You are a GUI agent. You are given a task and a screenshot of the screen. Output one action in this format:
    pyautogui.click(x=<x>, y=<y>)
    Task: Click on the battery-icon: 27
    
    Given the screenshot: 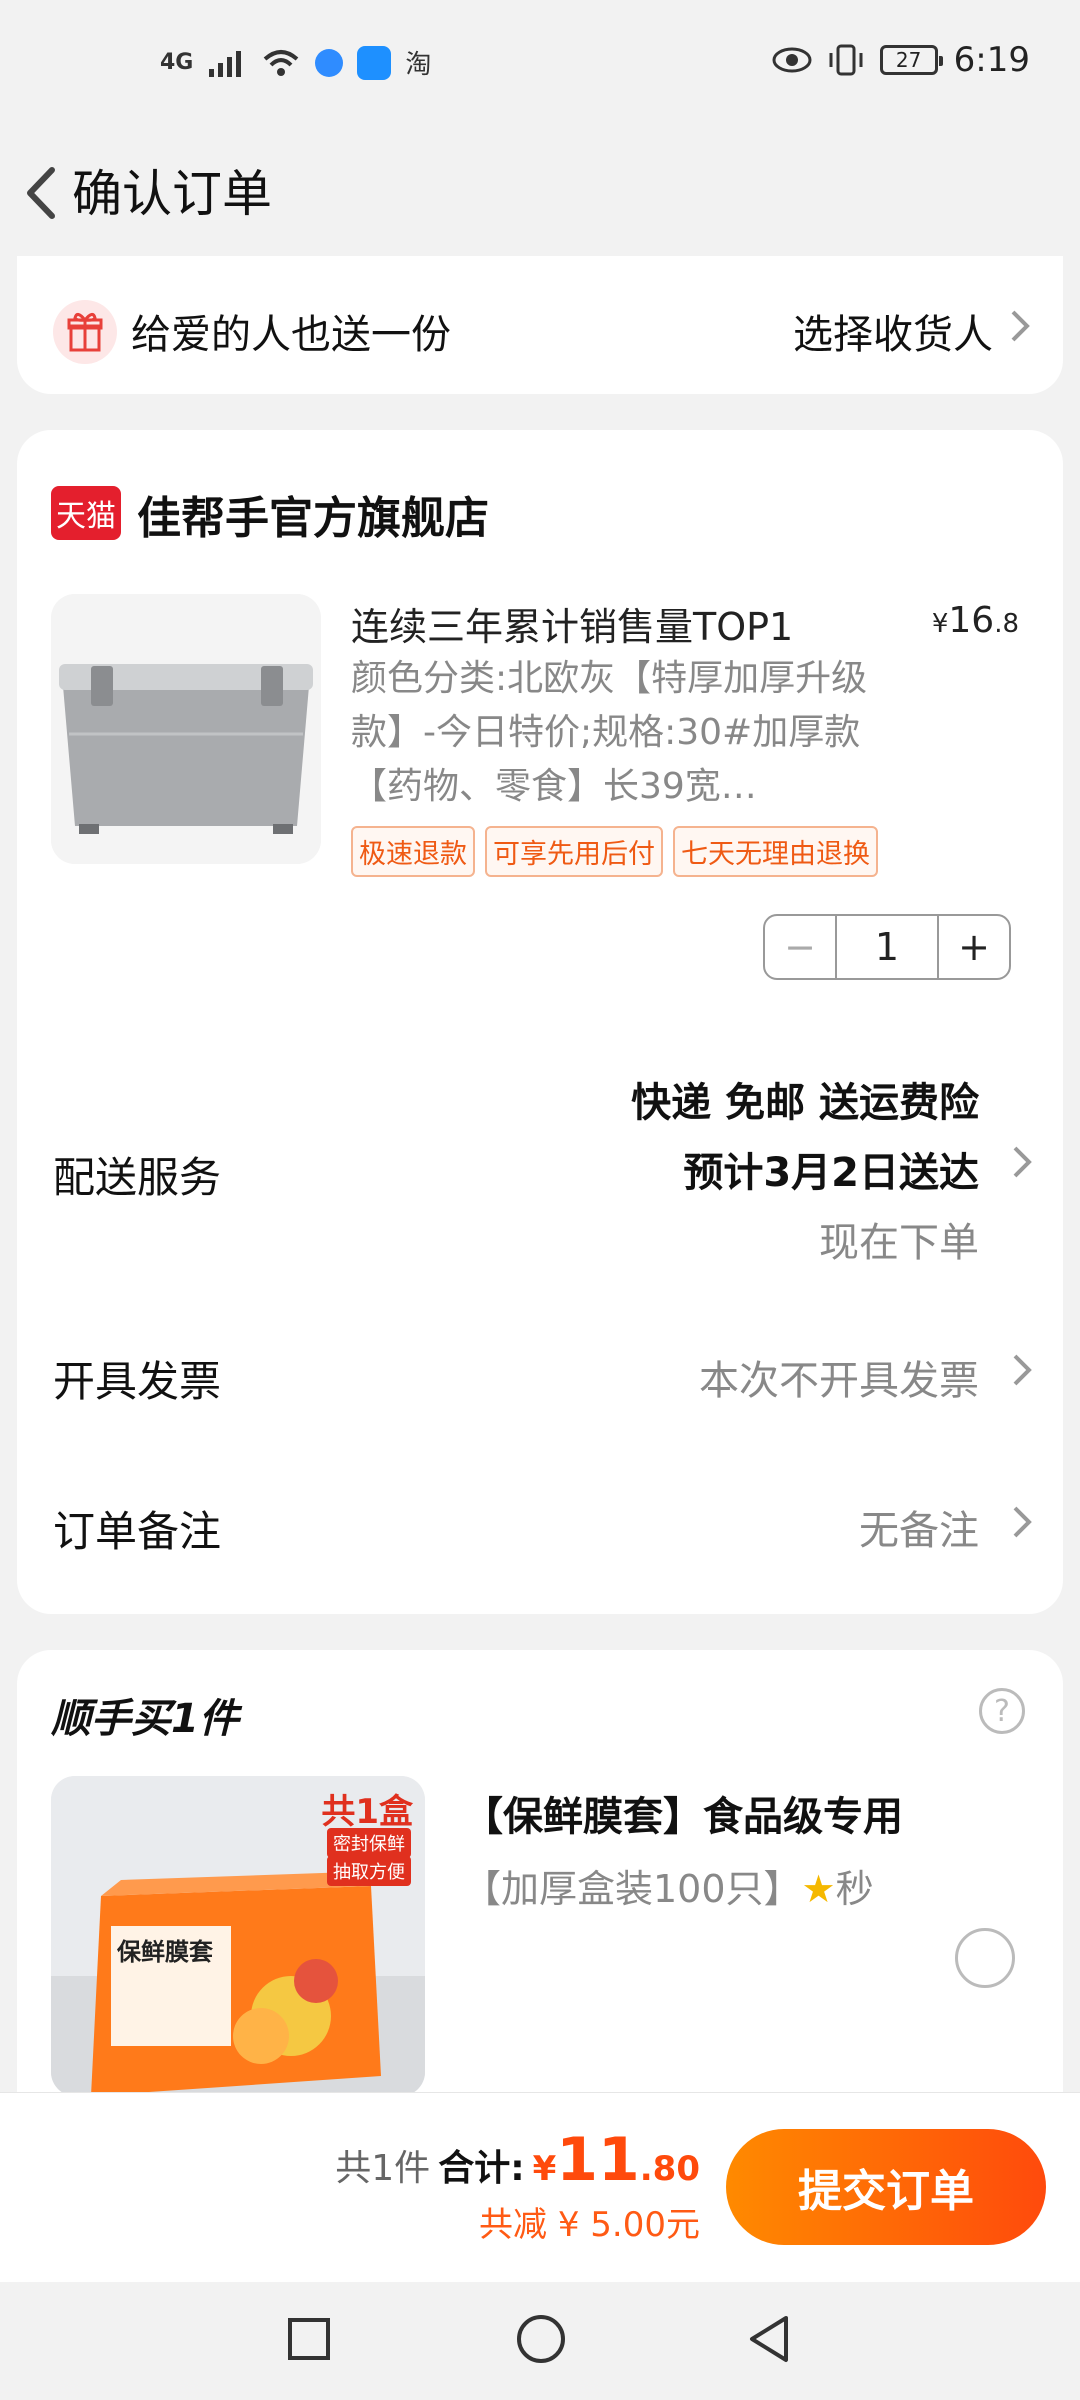 What is the action you would take?
    pyautogui.click(x=911, y=60)
    